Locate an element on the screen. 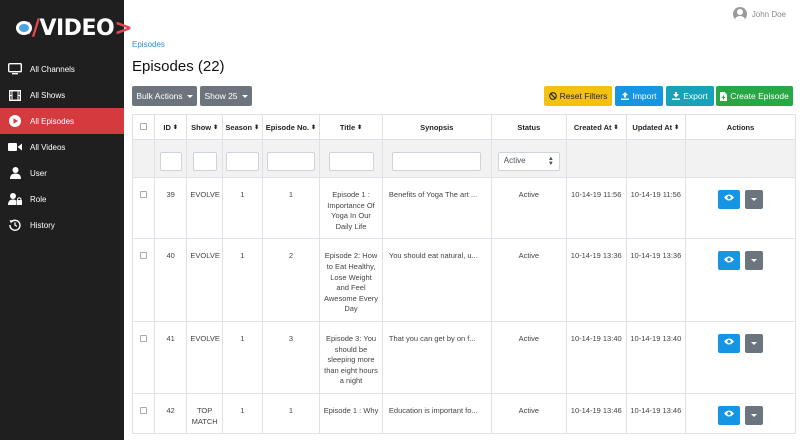  cell-updated-at: 10-14-19 13:36 is located at coordinates (656, 280).